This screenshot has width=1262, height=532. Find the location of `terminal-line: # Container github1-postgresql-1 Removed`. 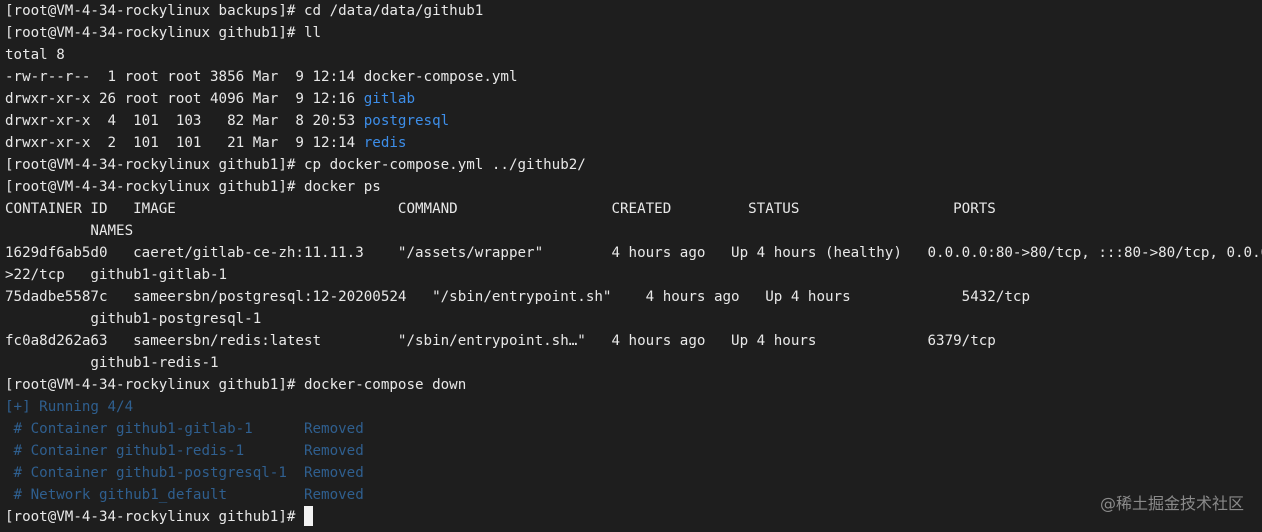

terminal-line: # Container github1-postgresql-1 Removed is located at coordinates (184, 473).